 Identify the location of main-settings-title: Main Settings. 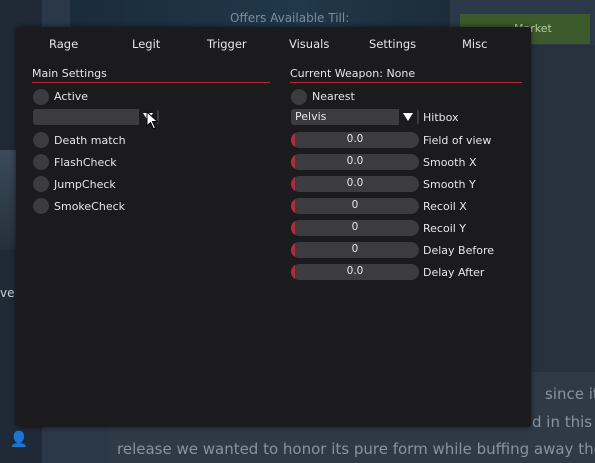
(69, 73).